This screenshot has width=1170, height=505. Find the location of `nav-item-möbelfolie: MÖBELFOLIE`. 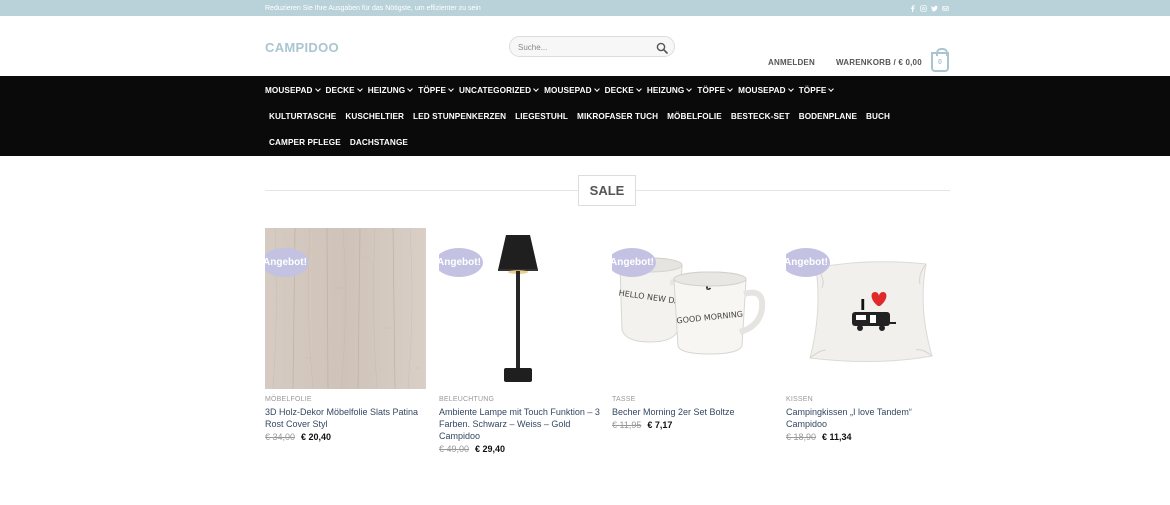

nav-item-möbelfolie: MÖBELFOLIE is located at coordinates (694, 116).